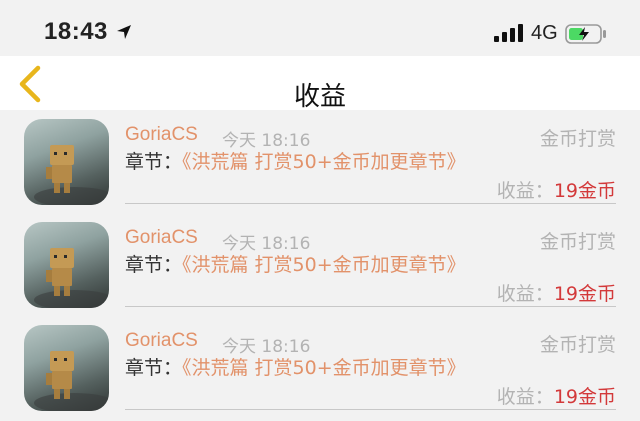  Describe the element at coordinates (320, 28) in the screenshot. I see `status-bar: 18:43 4G` at that location.